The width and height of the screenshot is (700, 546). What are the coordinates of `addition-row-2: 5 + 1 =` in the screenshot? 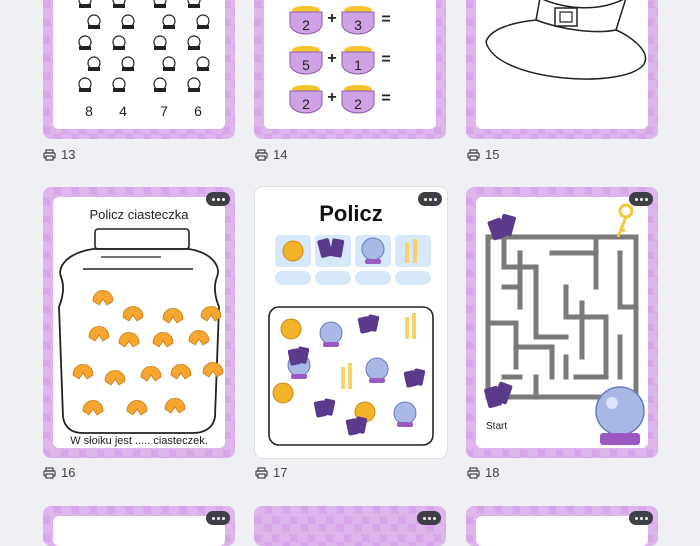 It's located at (340, 60).